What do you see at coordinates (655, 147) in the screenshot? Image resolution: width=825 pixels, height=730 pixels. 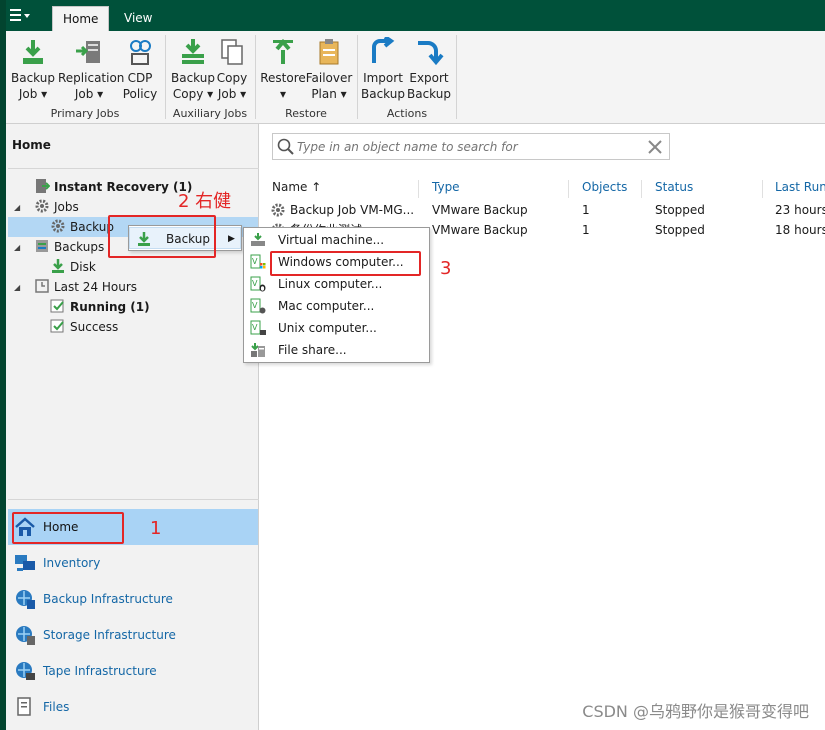 I see `clear-search-icon` at bounding box center [655, 147].